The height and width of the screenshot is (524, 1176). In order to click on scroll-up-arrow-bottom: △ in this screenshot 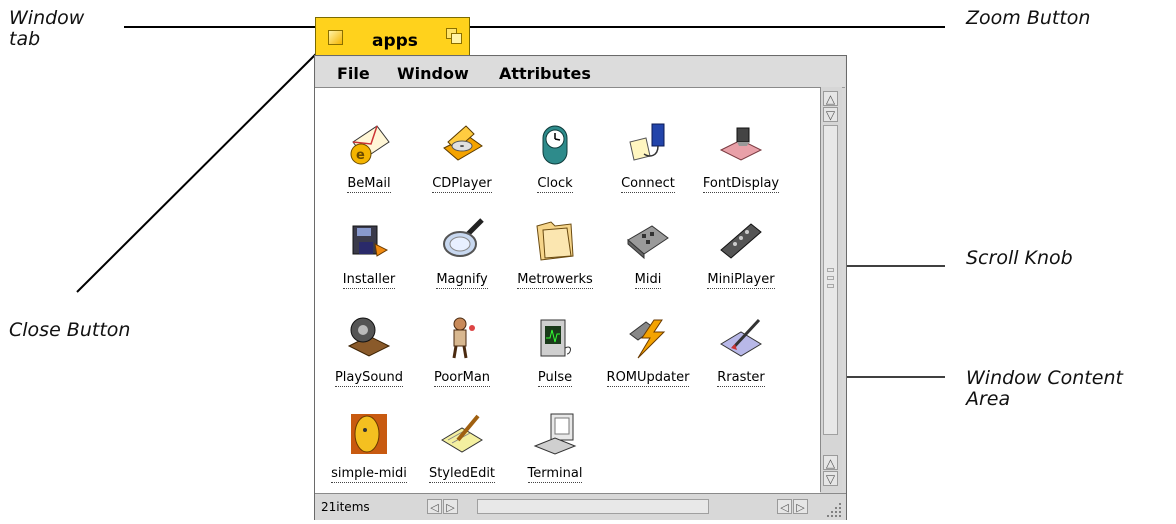, I will do `click(830, 462)`.